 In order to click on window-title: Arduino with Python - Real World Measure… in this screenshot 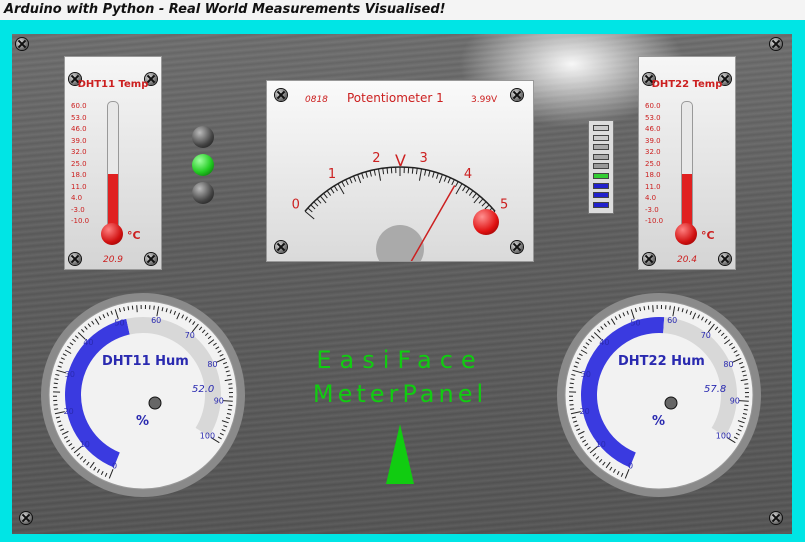, I will do `click(402, 10)`.